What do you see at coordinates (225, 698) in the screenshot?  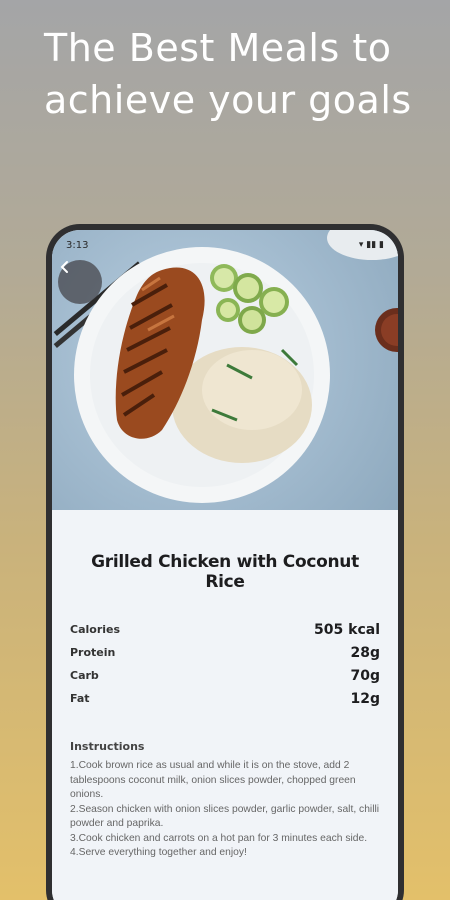 I see `nutrition-row-fat: Fat 12g` at bounding box center [225, 698].